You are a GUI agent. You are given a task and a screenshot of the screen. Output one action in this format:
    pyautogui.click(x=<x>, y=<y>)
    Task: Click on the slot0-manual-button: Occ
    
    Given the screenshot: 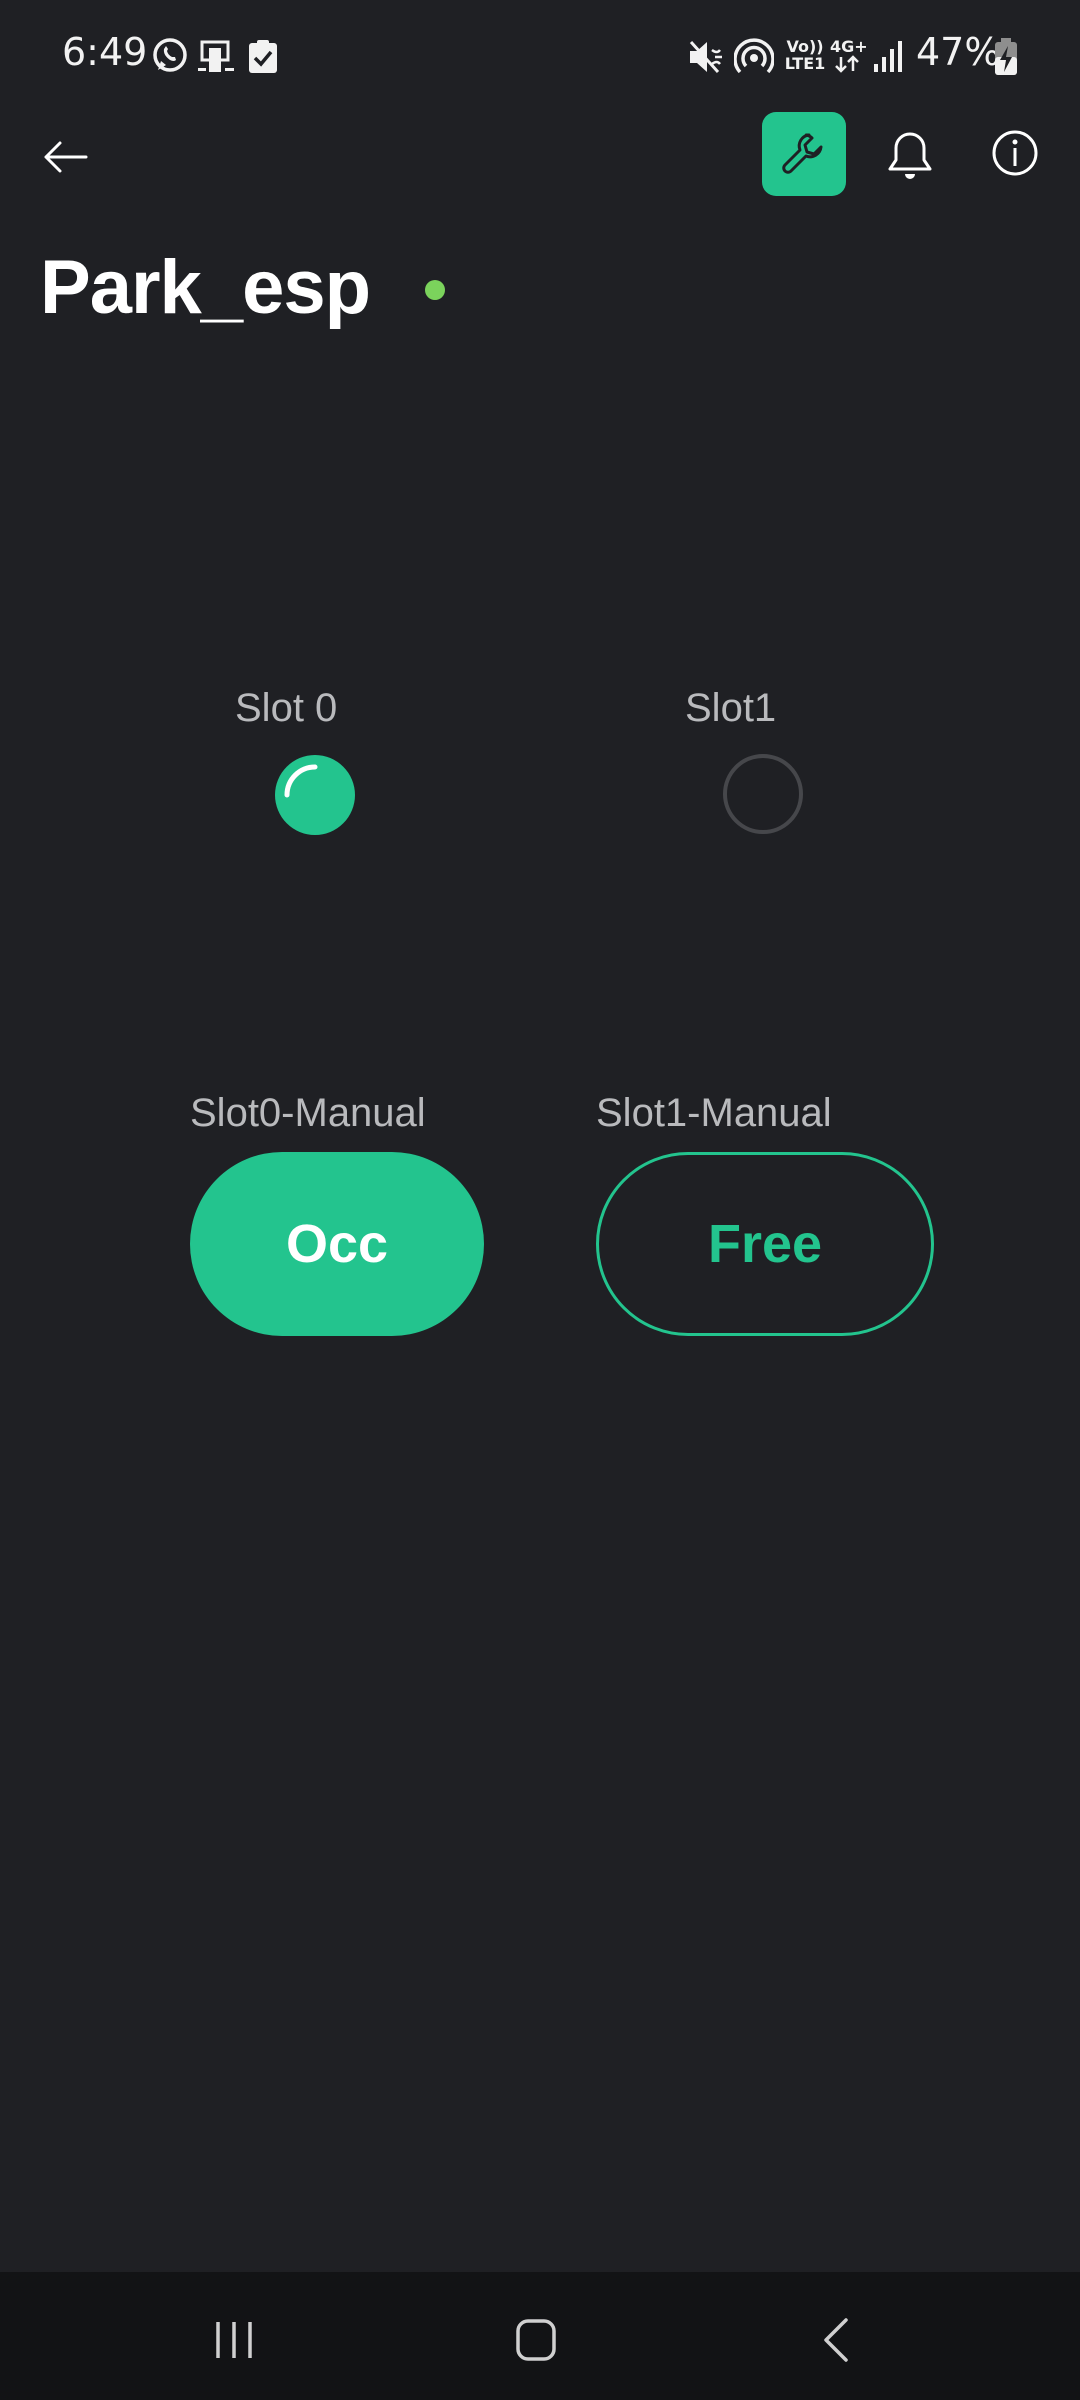 What is the action you would take?
    pyautogui.click(x=337, y=1244)
    